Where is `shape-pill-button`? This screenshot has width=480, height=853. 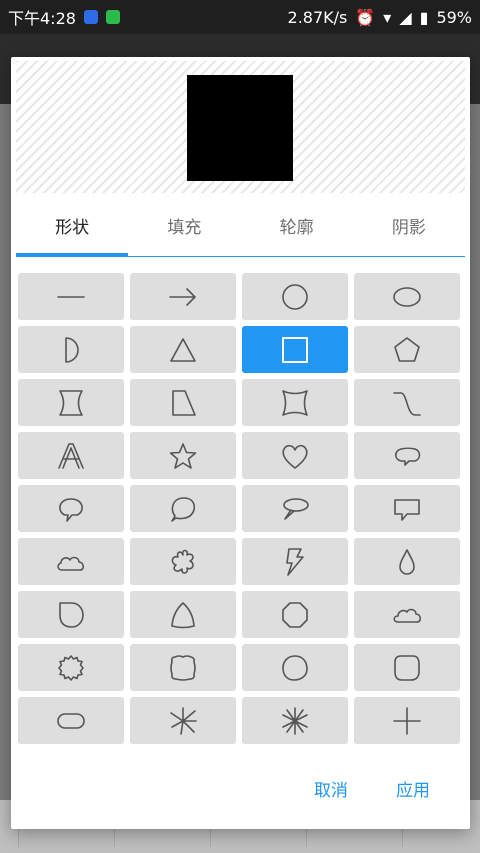
shape-pill-button is located at coordinates (71, 720).